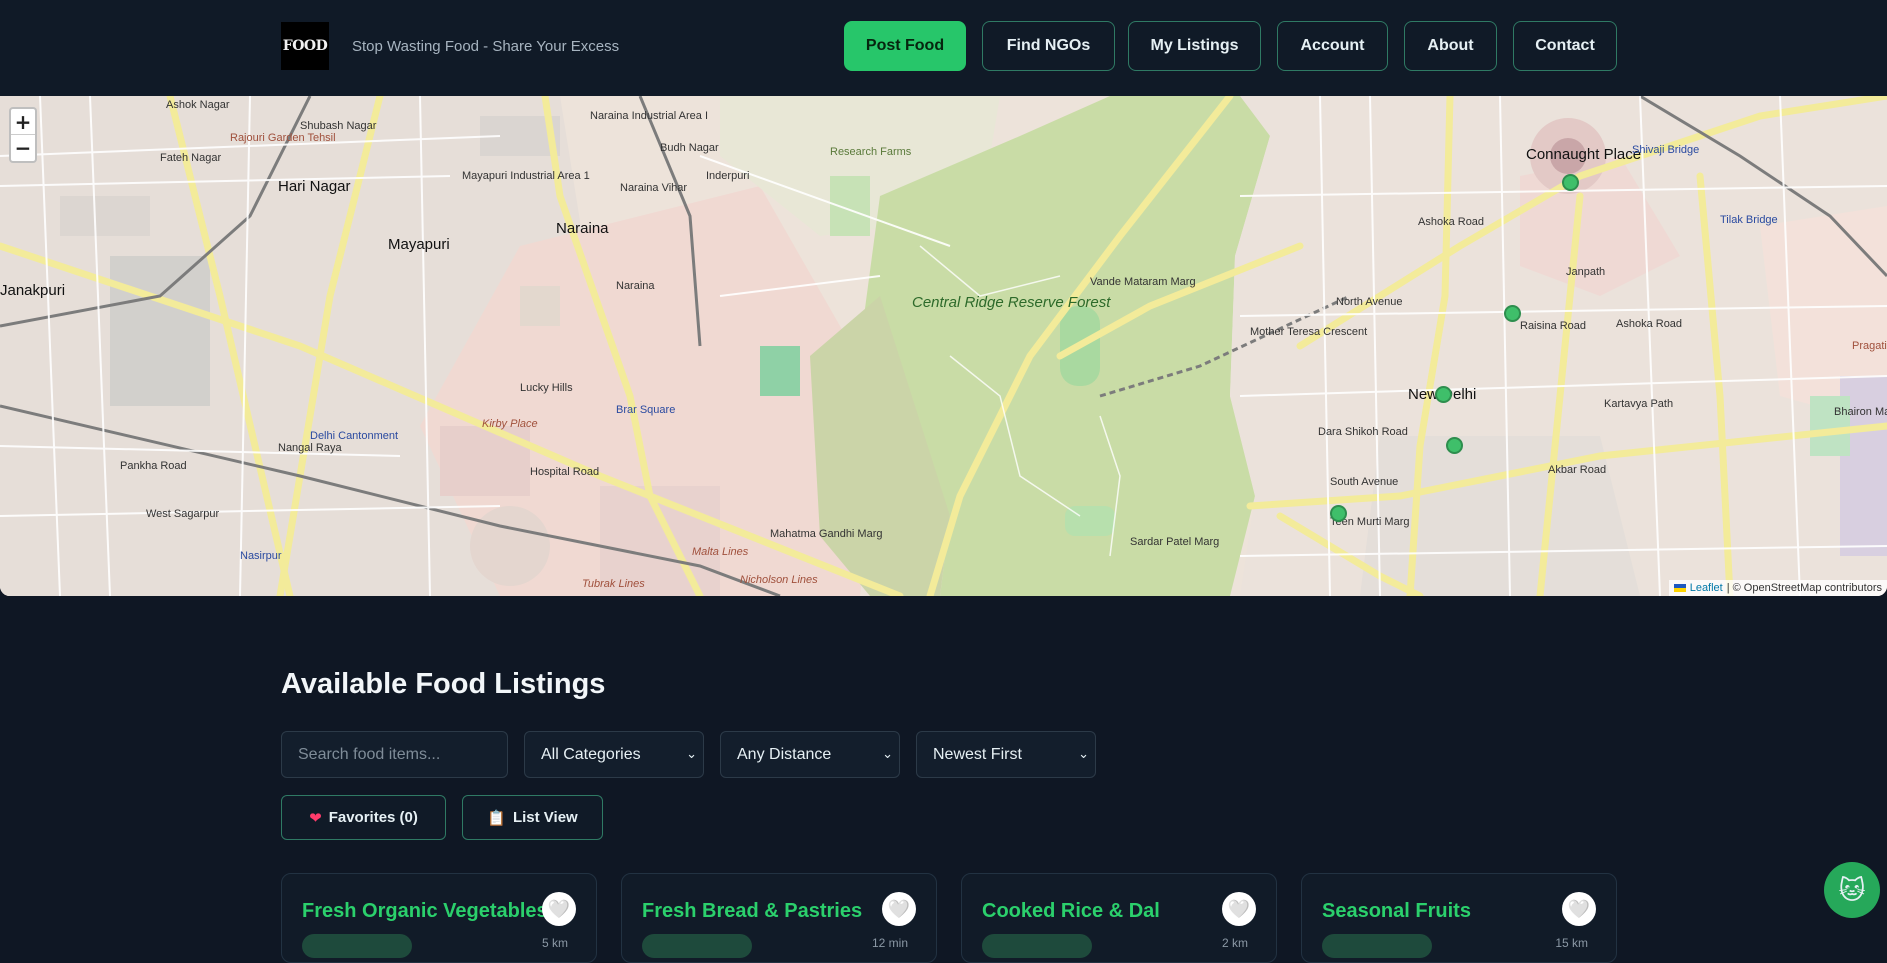  What do you see at coordinates (1459, 918) in the screenshot?
I see `food-card: Seasonal Fruits 🤍 15 km` at bounding box center [1459, 918].